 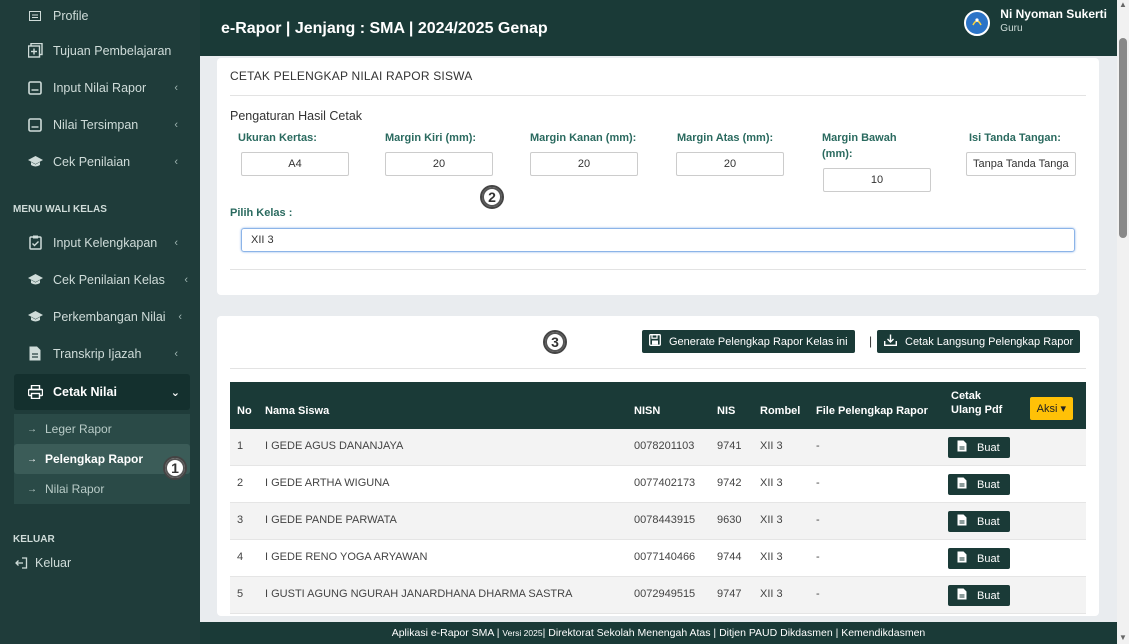 I want to click on sidebar-item-label: Cek Penilaian, so click(x=92, y=161).